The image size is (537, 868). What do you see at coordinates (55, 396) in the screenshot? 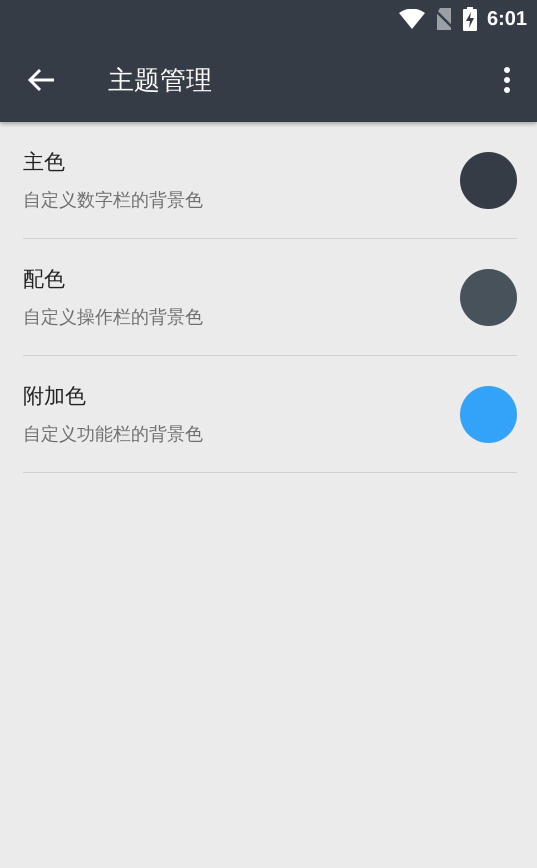
I see `setting-title: 附加色` at bounding box center [55, 396].